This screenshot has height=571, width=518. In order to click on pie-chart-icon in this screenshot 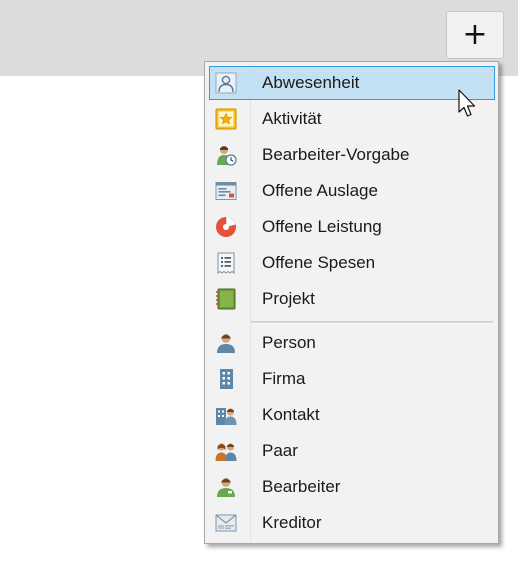, I will do `click(226, 227)`.